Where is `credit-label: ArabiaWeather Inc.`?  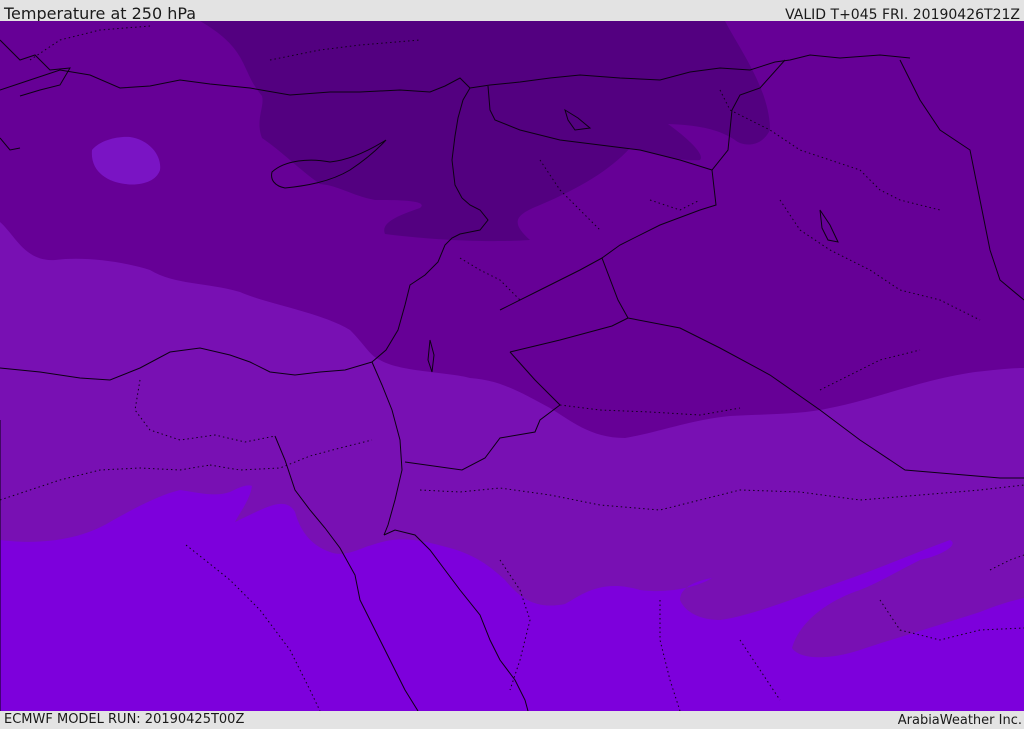
credit-label: ArabiaWeather Inc. is located at coordinates (959, 720).